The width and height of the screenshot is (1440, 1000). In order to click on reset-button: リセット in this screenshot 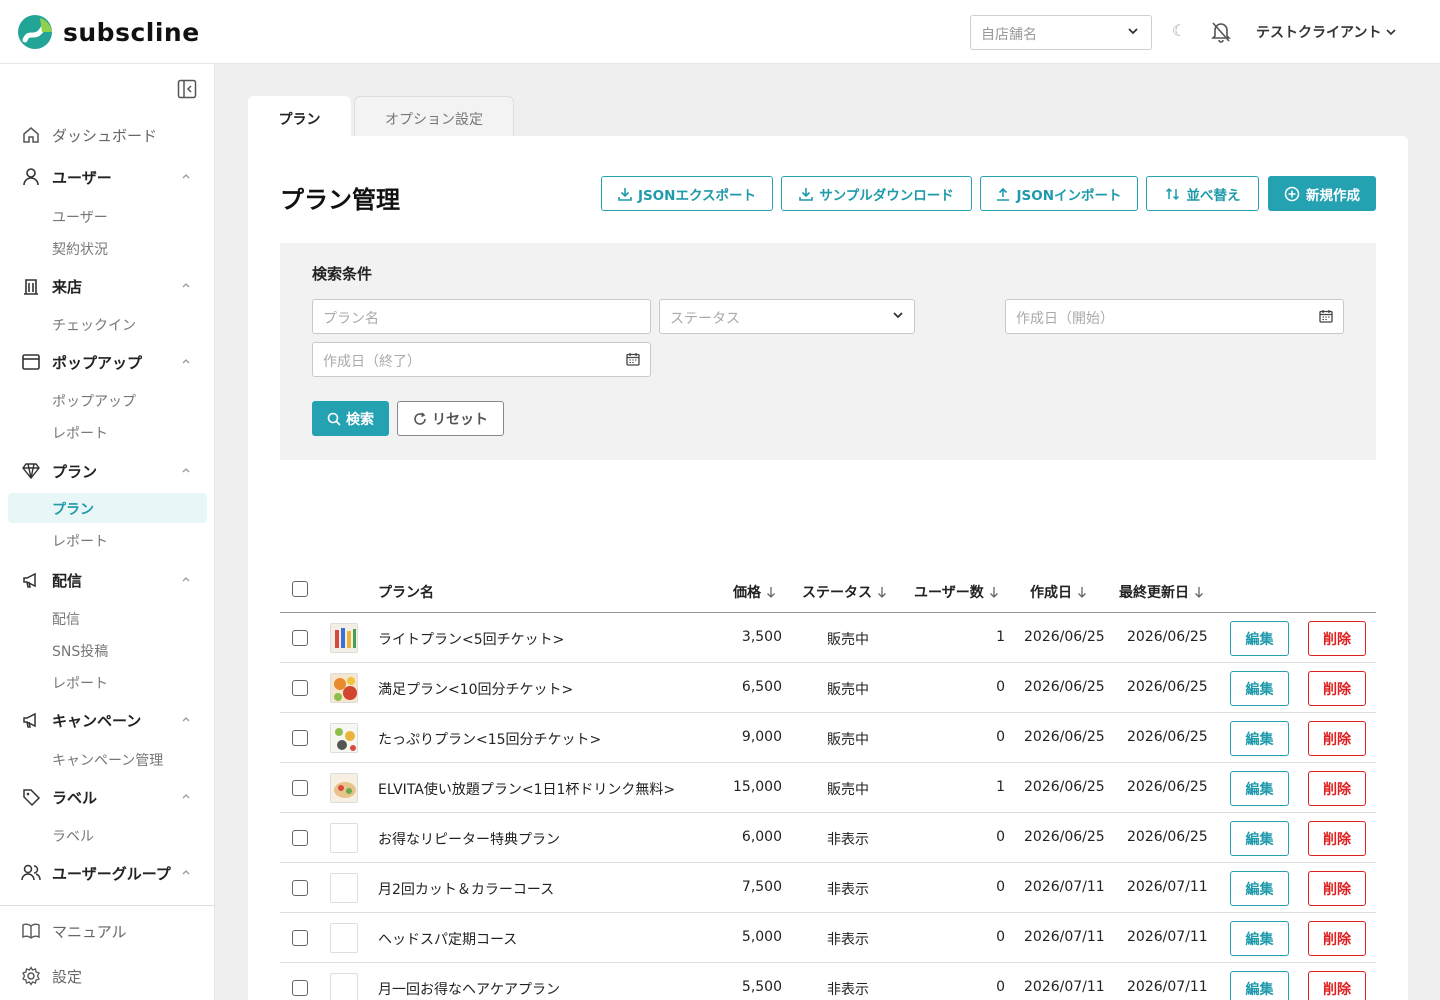, I will do `click(450, 418)`.